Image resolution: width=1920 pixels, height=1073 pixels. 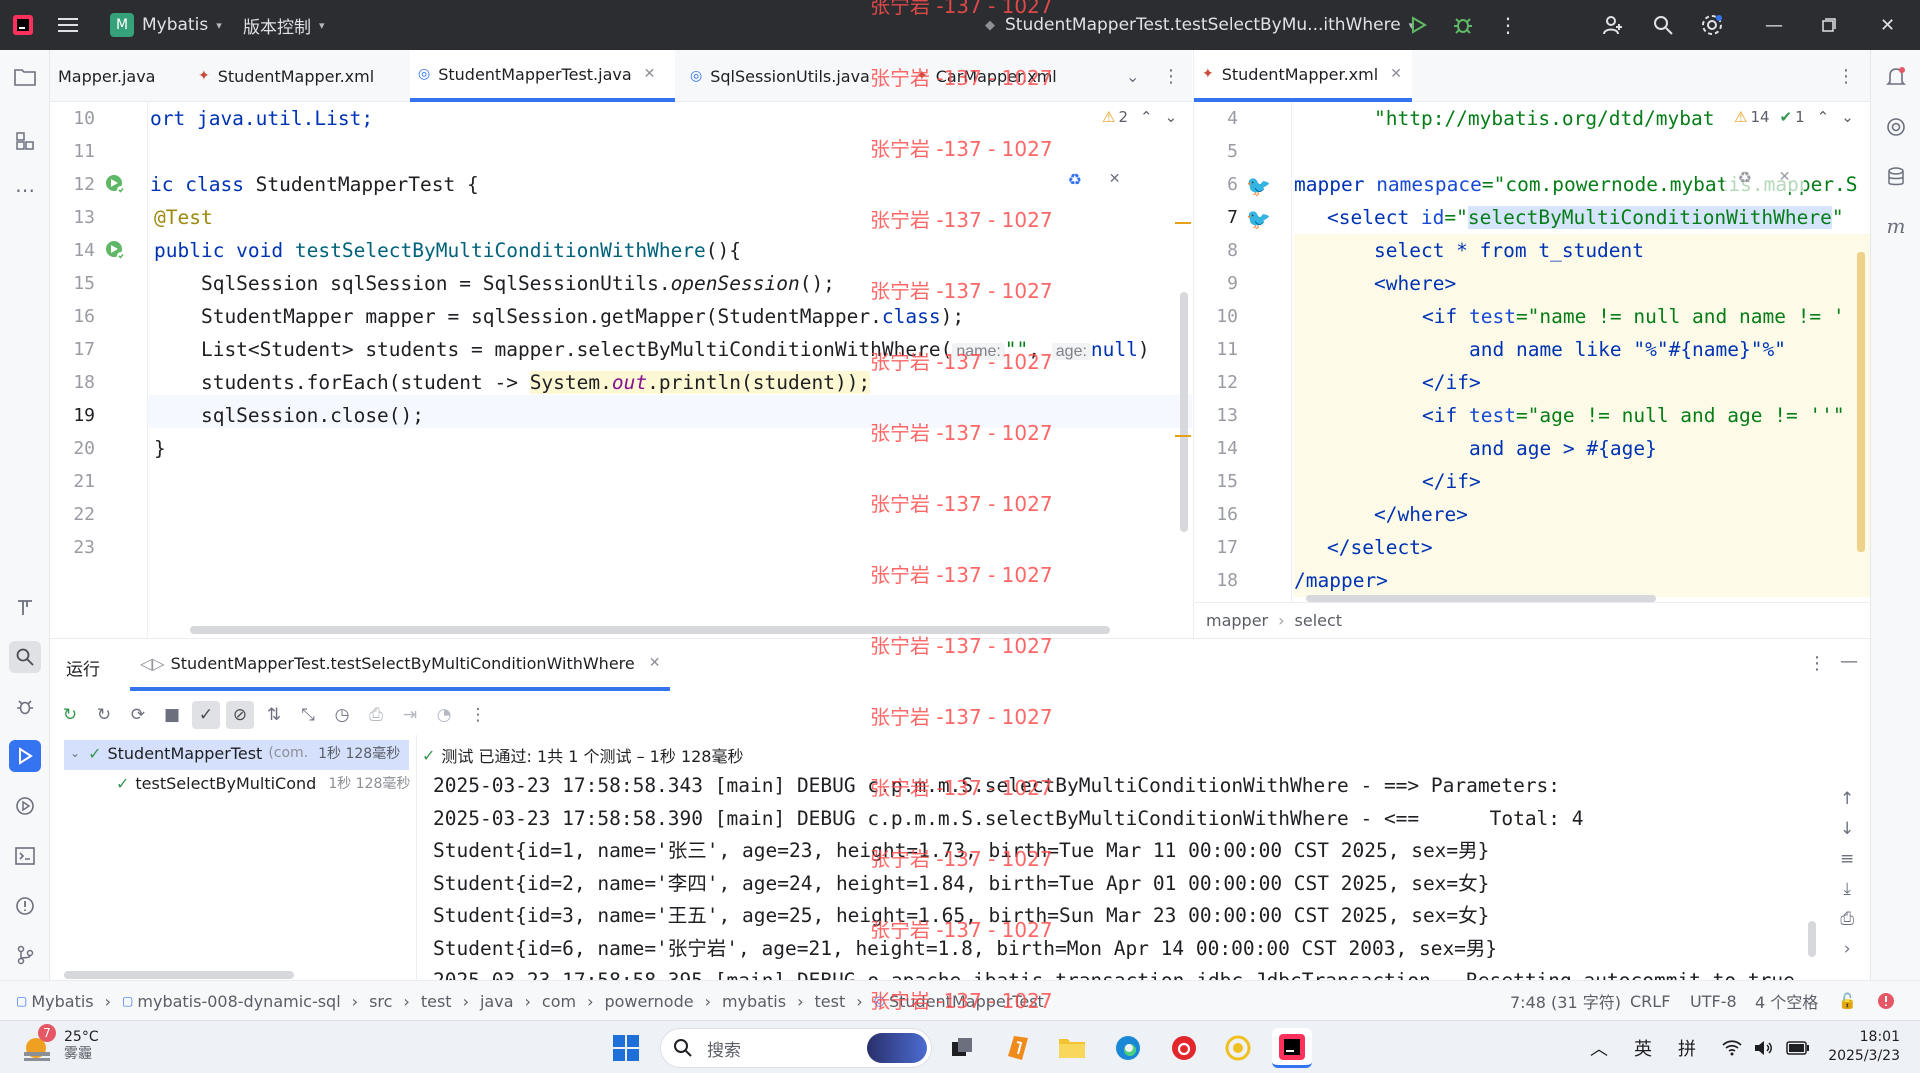 I want to click on main-menu-icon, so click(x=68, y=25).